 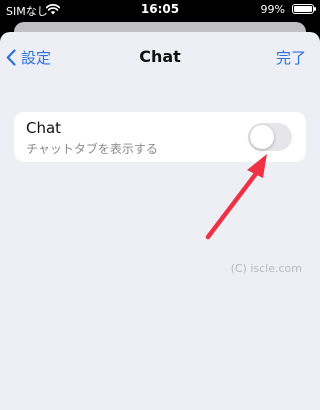 What do you see at coordinates (272, 9) in the screenshot?
I see `battery-percent: 99%` at bounding box center [272, 9].